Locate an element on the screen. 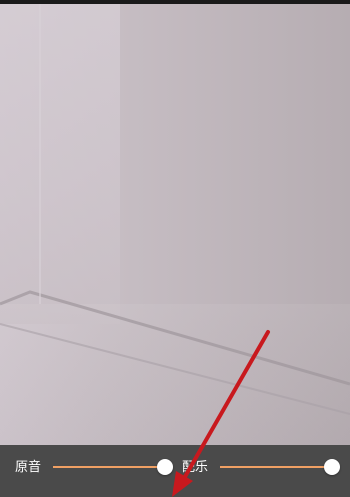  original-sound-slider is located at coordinates (113, 467).